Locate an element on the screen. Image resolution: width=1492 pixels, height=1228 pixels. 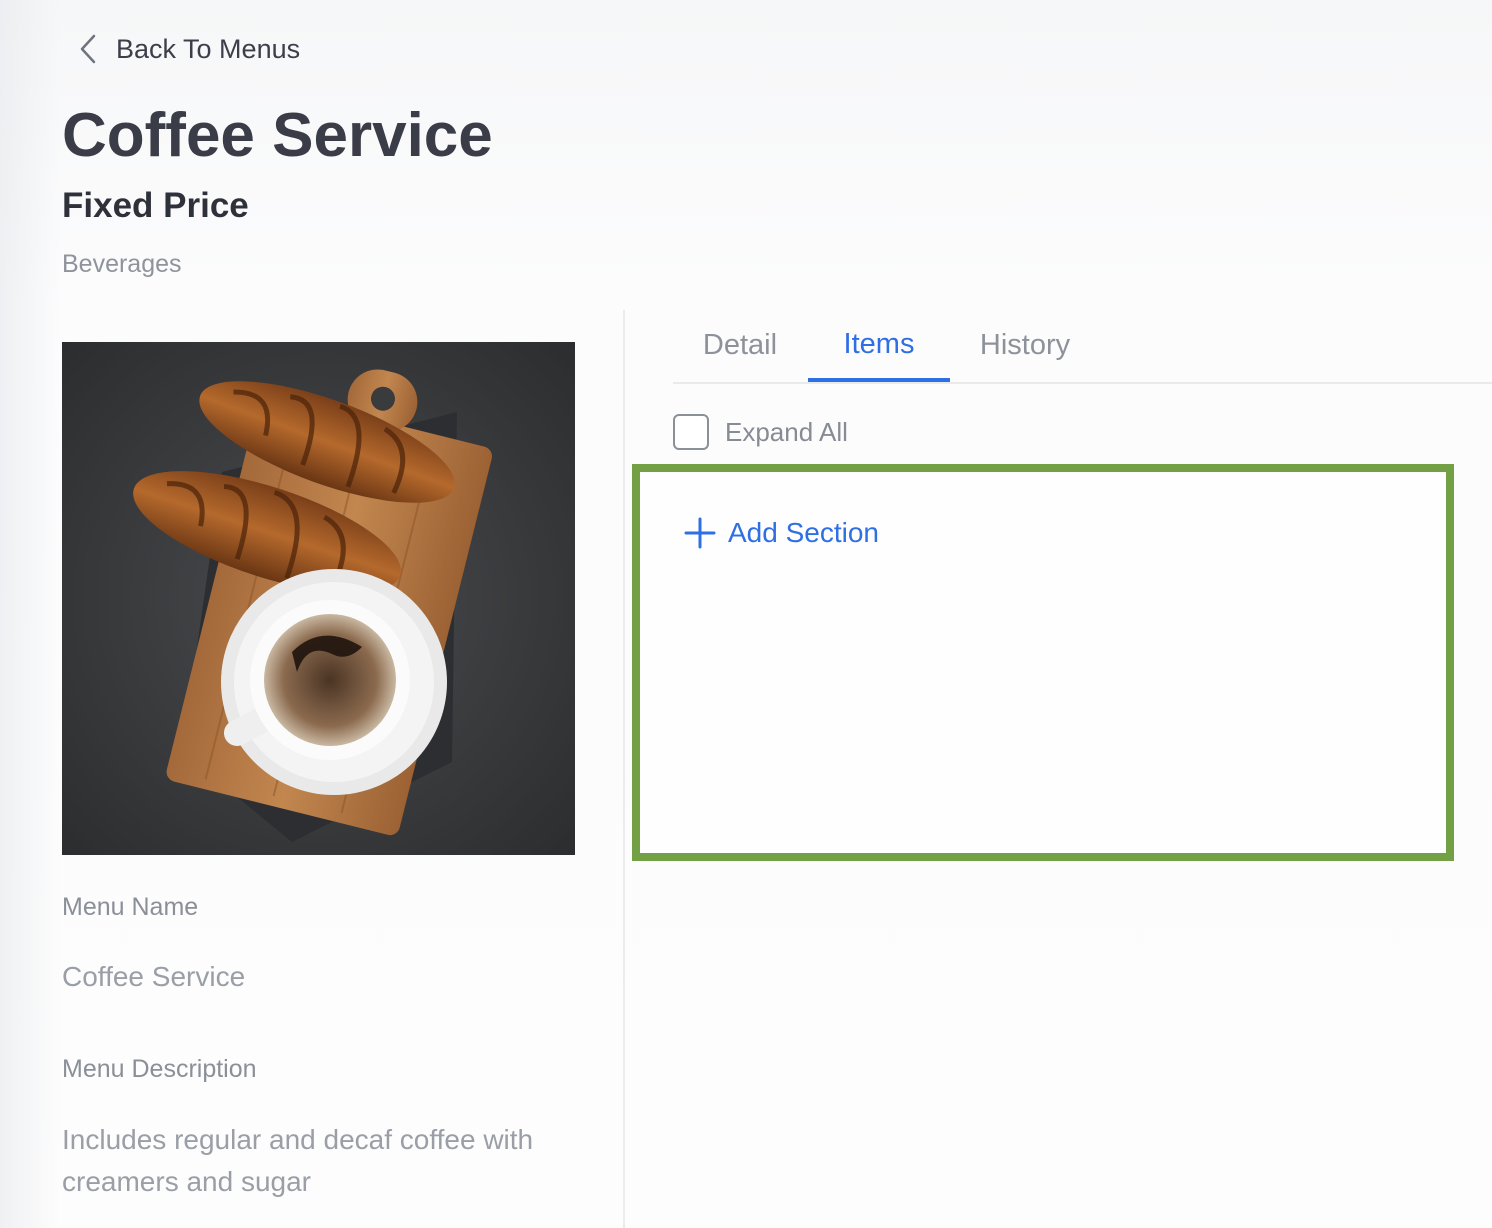
expand-all-toggle: Expand All is located at coordinates (760, 432).